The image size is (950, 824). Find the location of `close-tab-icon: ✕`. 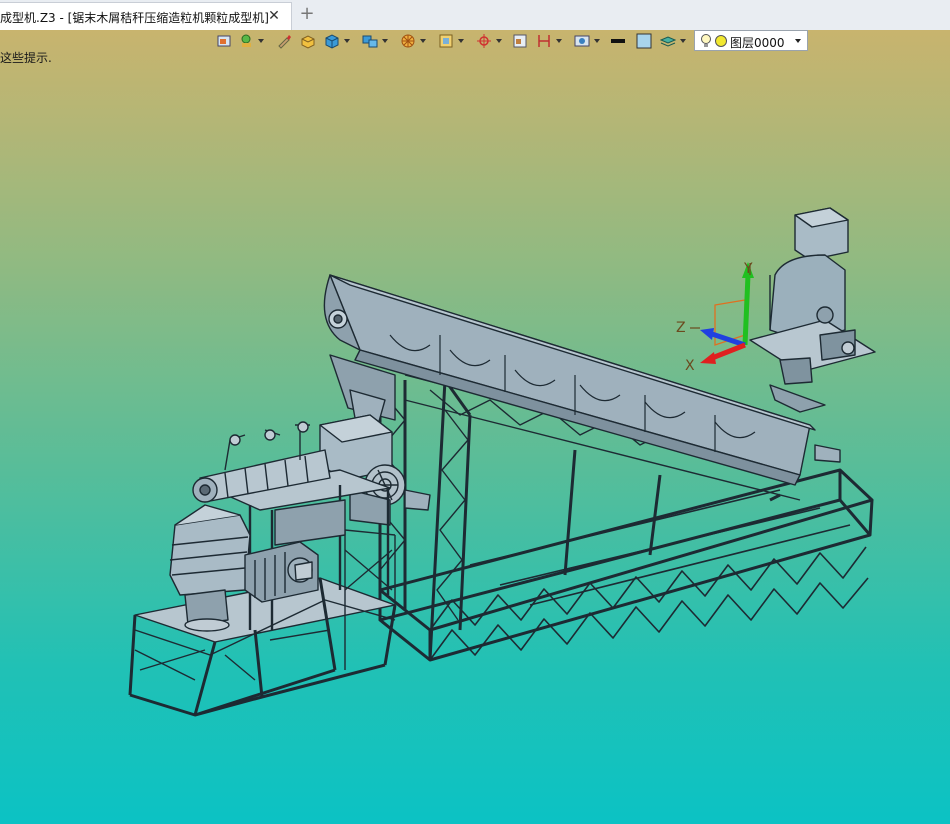

close-tab-icon: ✕ is located at coordinates (274, 16).